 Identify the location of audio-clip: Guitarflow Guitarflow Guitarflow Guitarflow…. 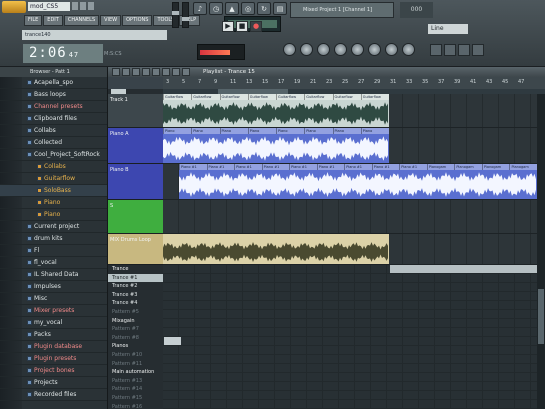
(276, 110).